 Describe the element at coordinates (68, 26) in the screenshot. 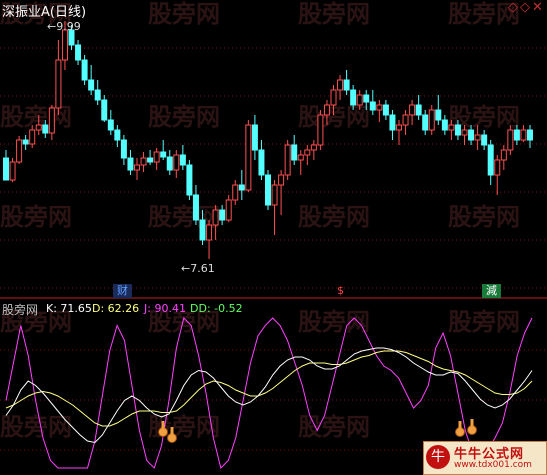

I see `high-price-value: 9.99` at that location.